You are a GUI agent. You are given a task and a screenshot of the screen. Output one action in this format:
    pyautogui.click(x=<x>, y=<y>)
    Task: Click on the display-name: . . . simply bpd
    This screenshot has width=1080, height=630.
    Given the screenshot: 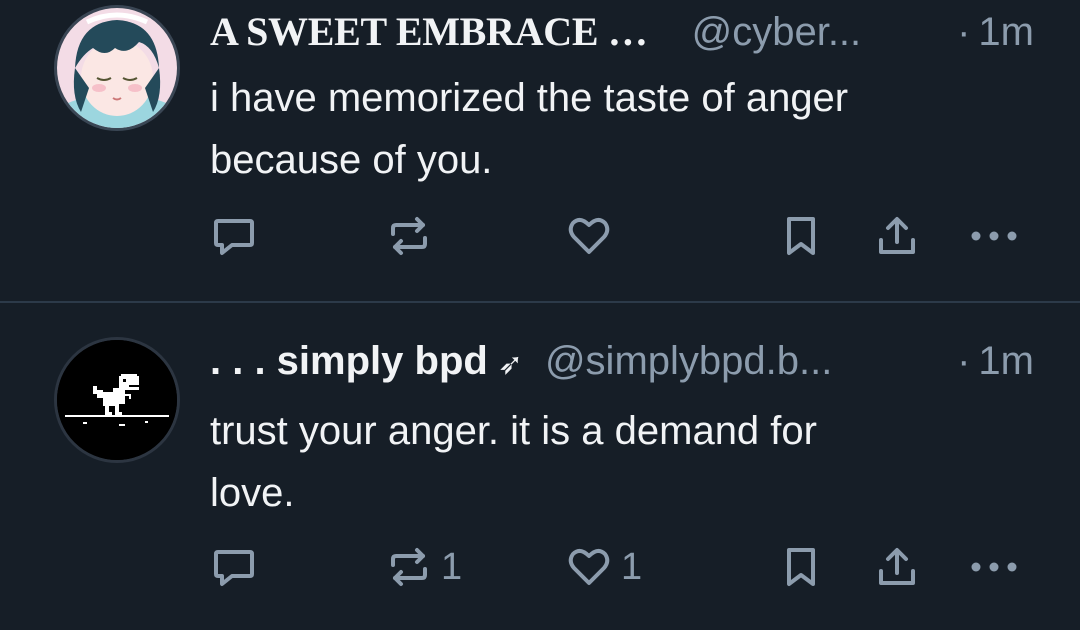 What is the action you would take?
    pyautogui.click(x=349, y=361)
    